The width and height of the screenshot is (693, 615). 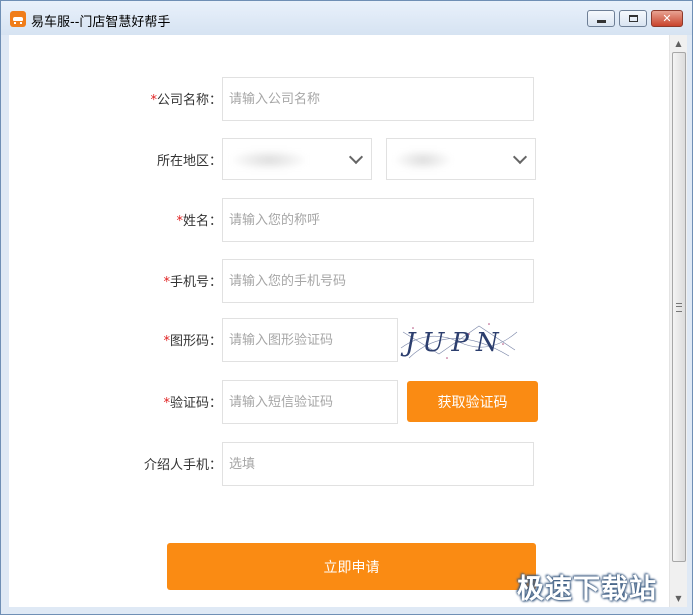 What do you see at coordinates (199, 221) in the screenshot?
I see `name-label: *姓名：` at bounding box center [199, 221].